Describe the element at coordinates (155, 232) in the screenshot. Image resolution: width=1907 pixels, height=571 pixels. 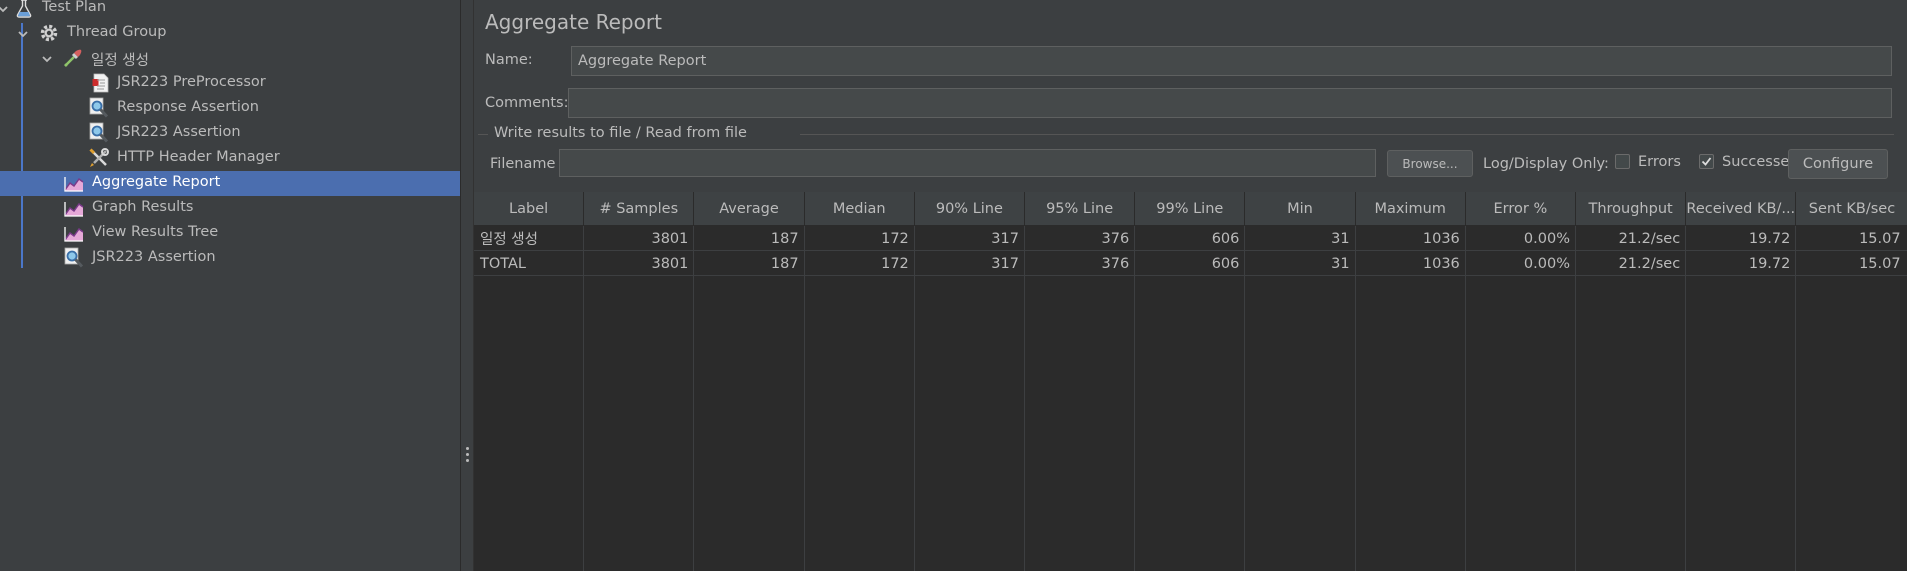
I see `tree-item-label: View Results Tree` at that location.